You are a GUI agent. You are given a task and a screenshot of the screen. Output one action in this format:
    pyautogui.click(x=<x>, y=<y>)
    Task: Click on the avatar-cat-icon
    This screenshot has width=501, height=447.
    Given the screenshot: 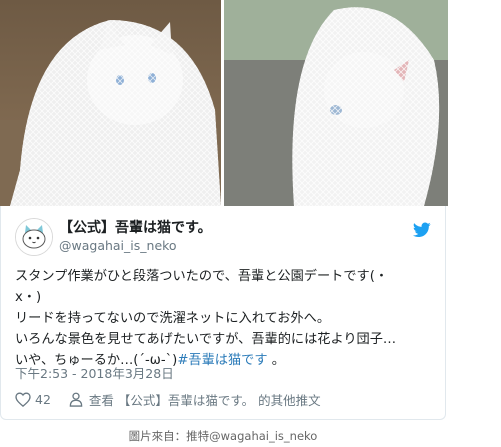 What is the action you would take?
    pyautogui.click(x=34, y=237)
    